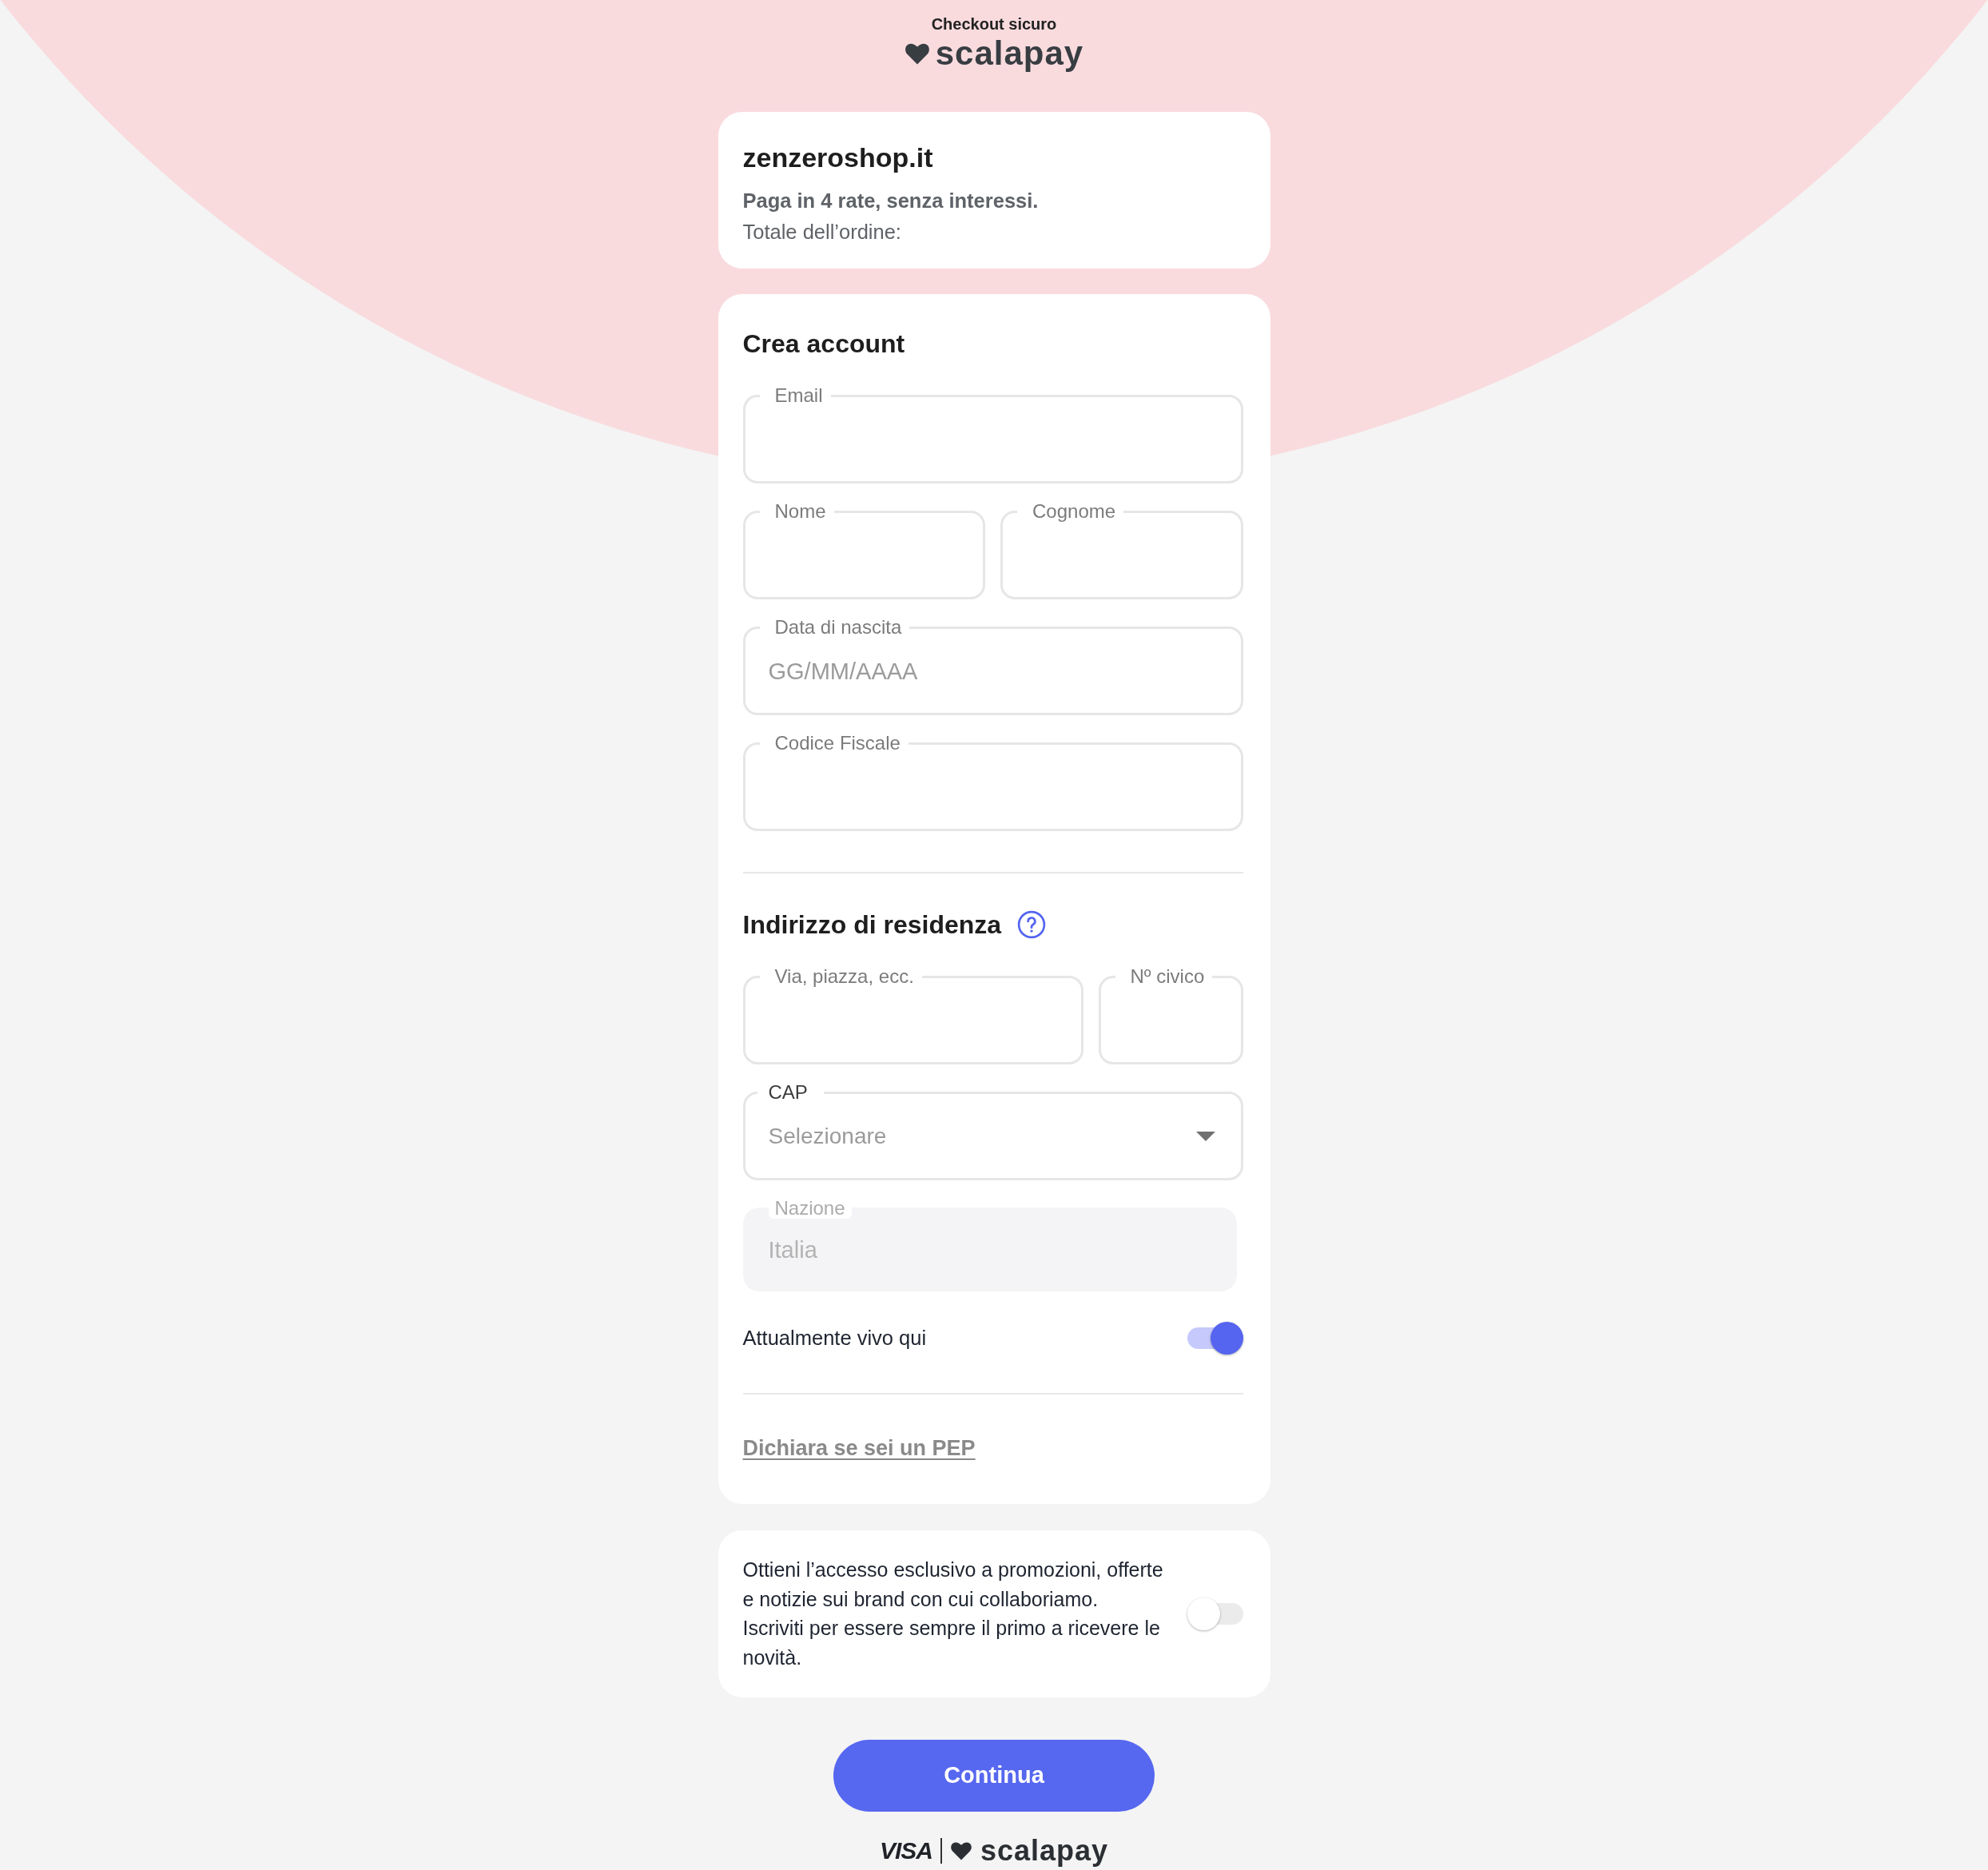  Describe the element at coordinates (953, 1614) in the screenshot. I see `promo-text: Ottieni l’accesso esclusivo a promozioni, offerte e notizie sui brand con cui collaboriamo. Iscriviti per essere sempre il primo a ricevere le novità.` at that location.